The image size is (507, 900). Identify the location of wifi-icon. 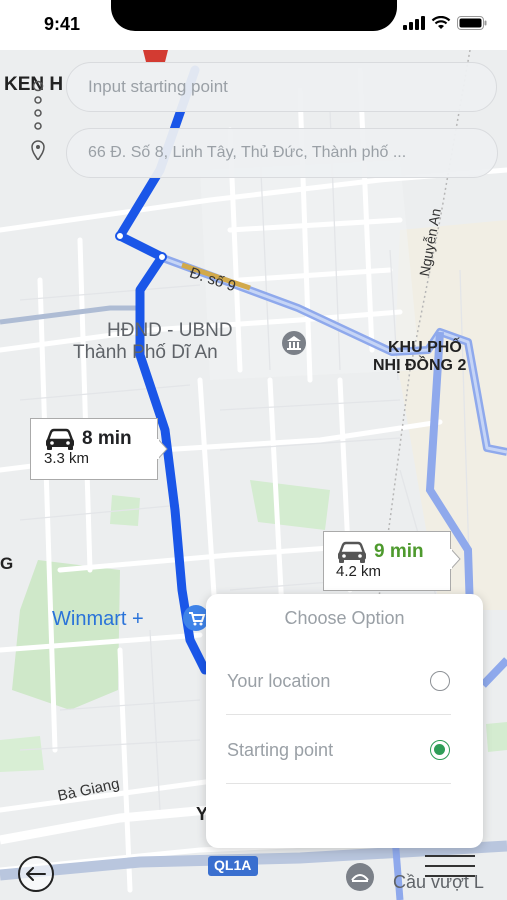
(441, 22).